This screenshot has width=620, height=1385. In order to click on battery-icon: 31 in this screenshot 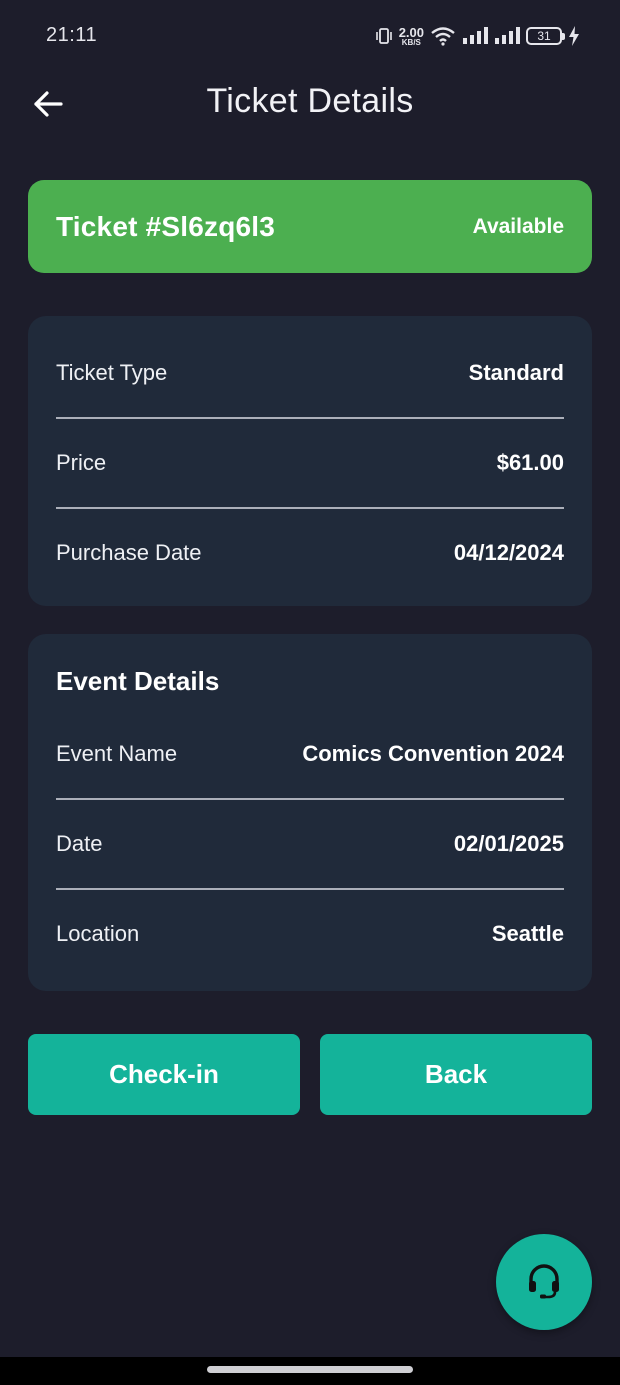, I will do `click(545, 36)`.